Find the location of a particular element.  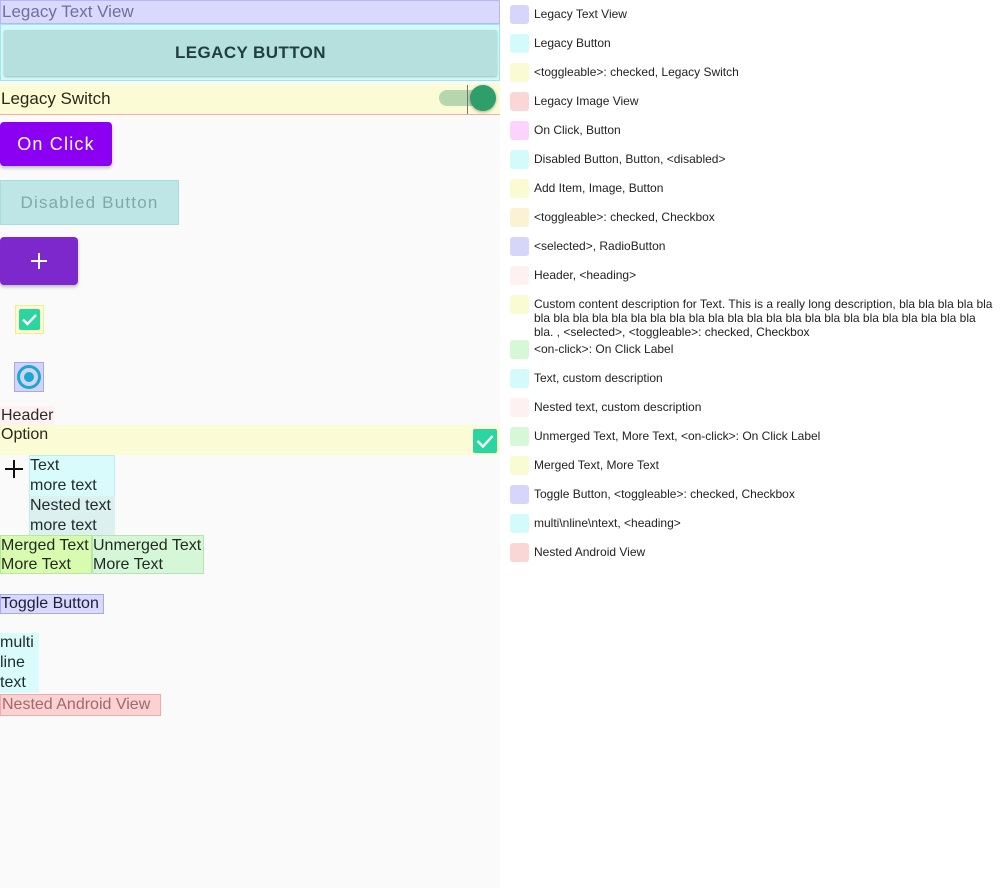

legacy-text-view: Legacy Text View is located at coordinates (250, 12).